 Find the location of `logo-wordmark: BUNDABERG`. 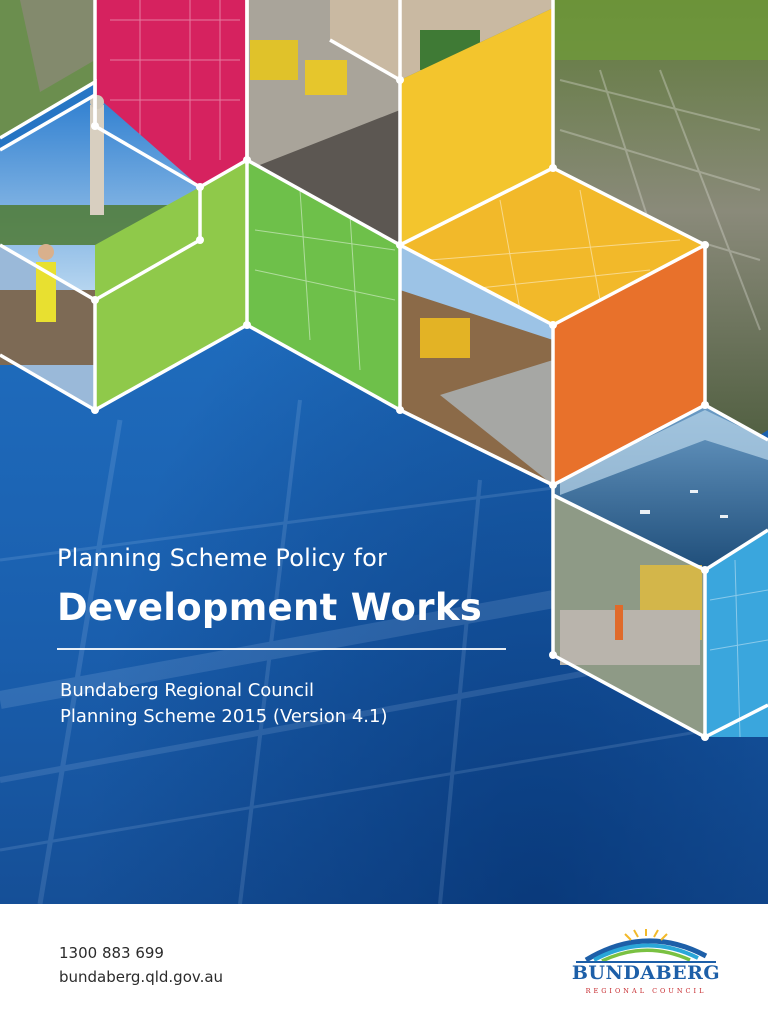

logo-wordmark: BUNDABERG is located at coordinates (646, 973).